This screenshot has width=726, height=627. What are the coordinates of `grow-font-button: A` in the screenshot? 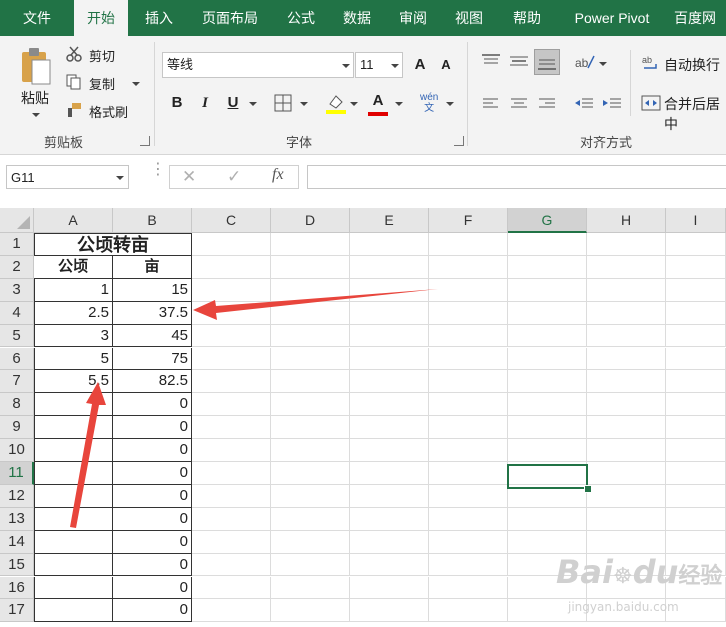 It's located at (420, 65).